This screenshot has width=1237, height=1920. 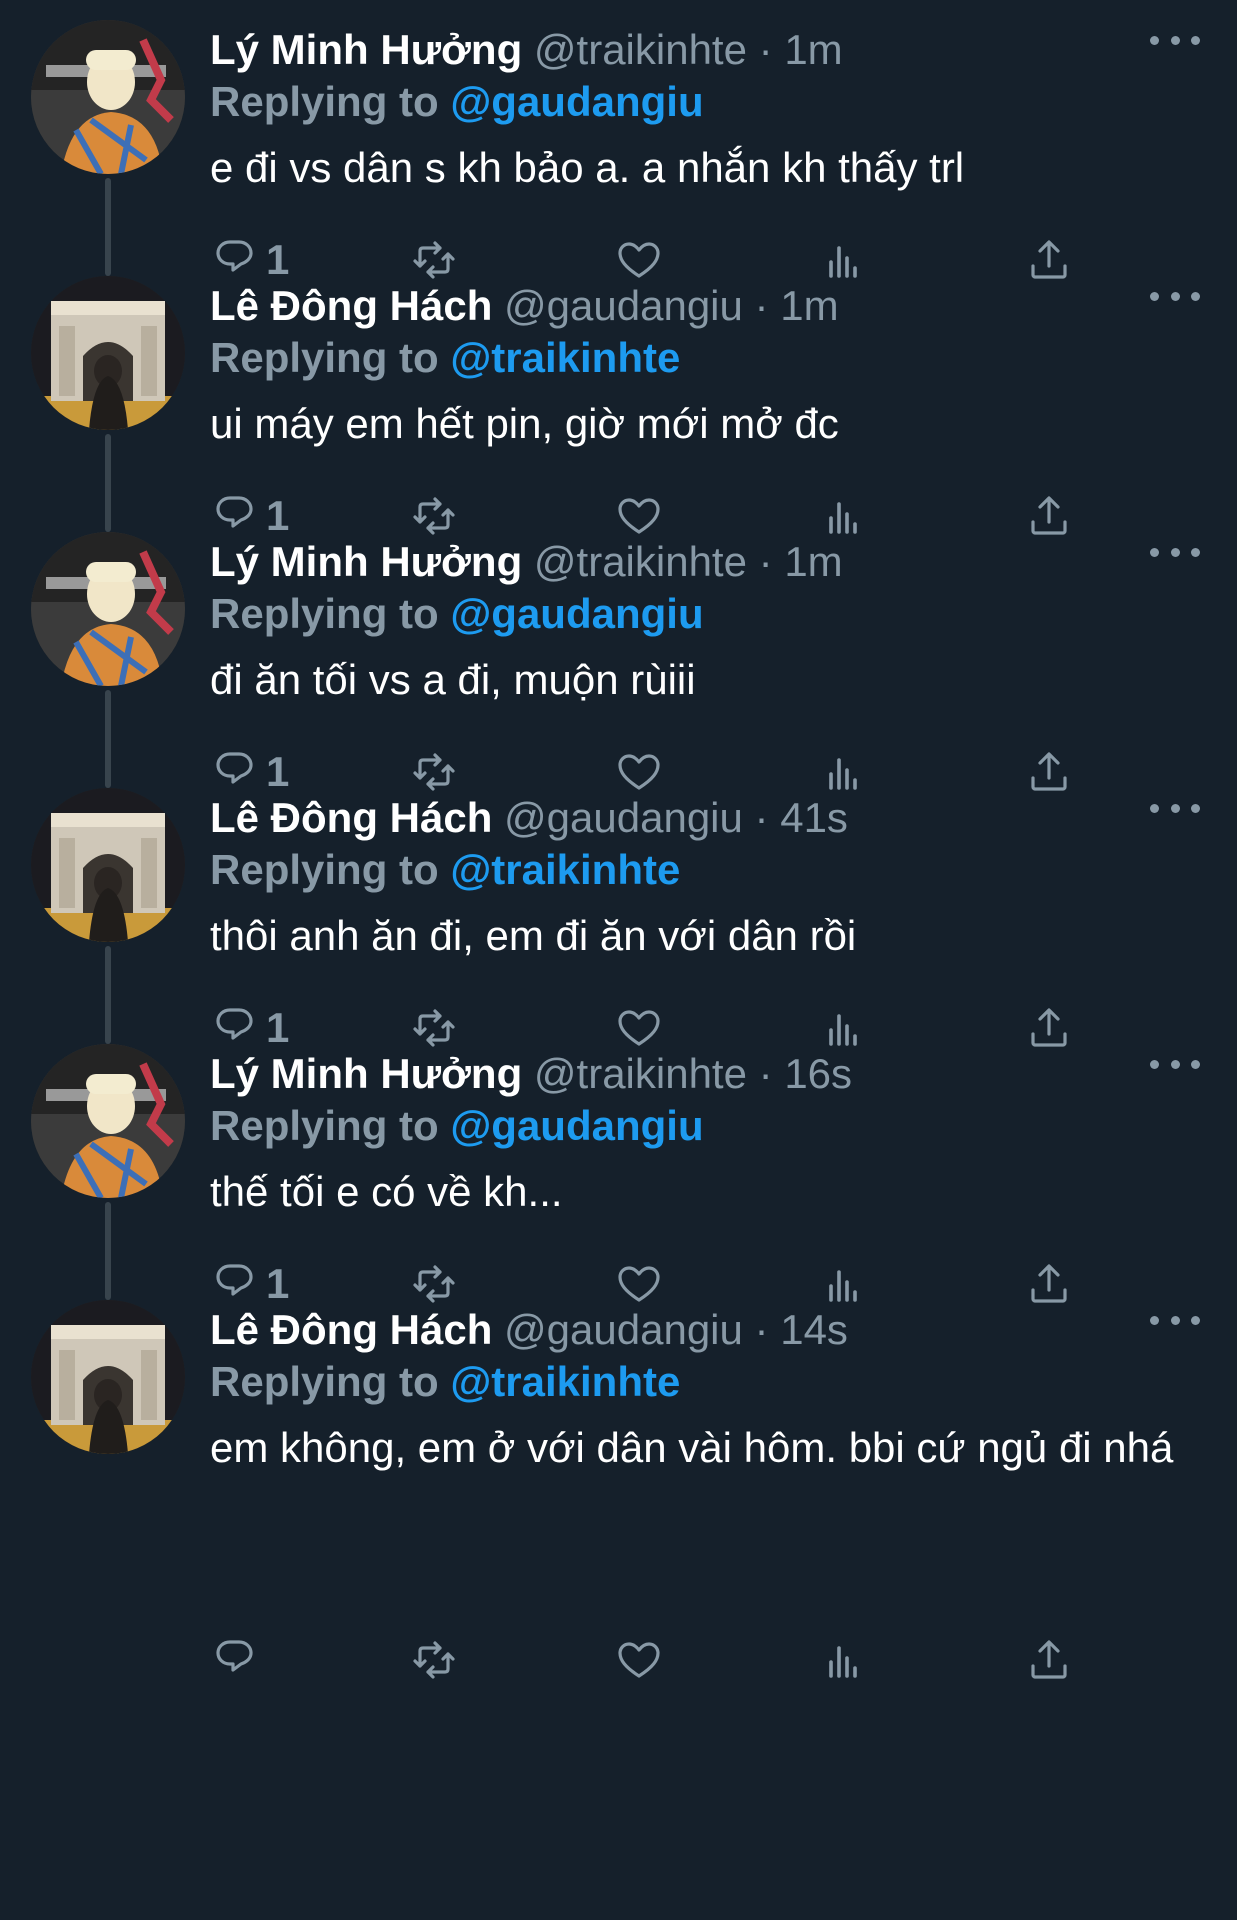 I want to click on stats-button, so click(x=844, y=1660).